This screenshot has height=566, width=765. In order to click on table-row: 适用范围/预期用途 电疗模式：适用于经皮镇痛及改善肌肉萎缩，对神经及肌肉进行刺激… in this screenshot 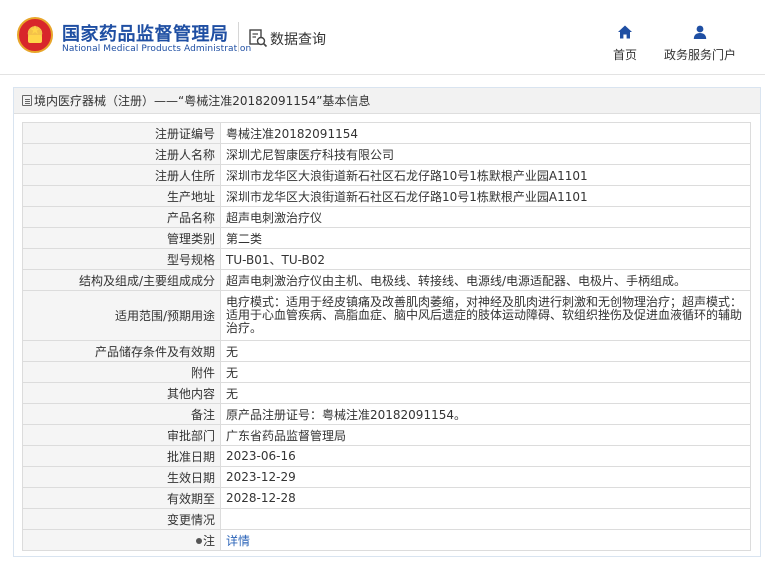, I will do `click(386, 315)`.